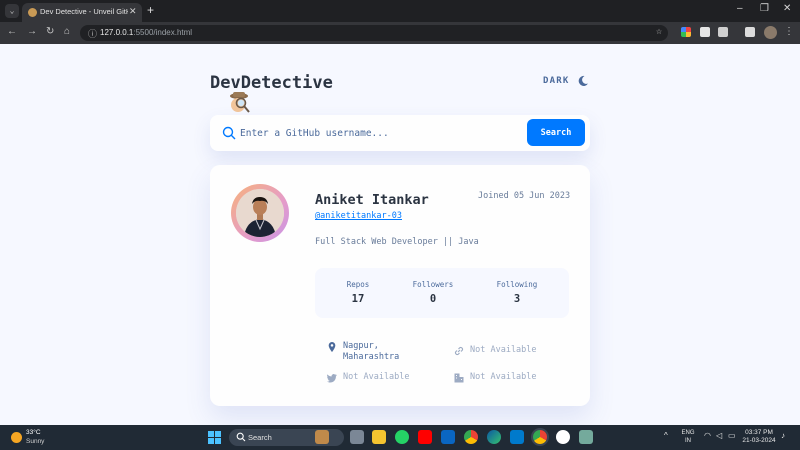  I want to click on edge-icon, so click(494, 437).